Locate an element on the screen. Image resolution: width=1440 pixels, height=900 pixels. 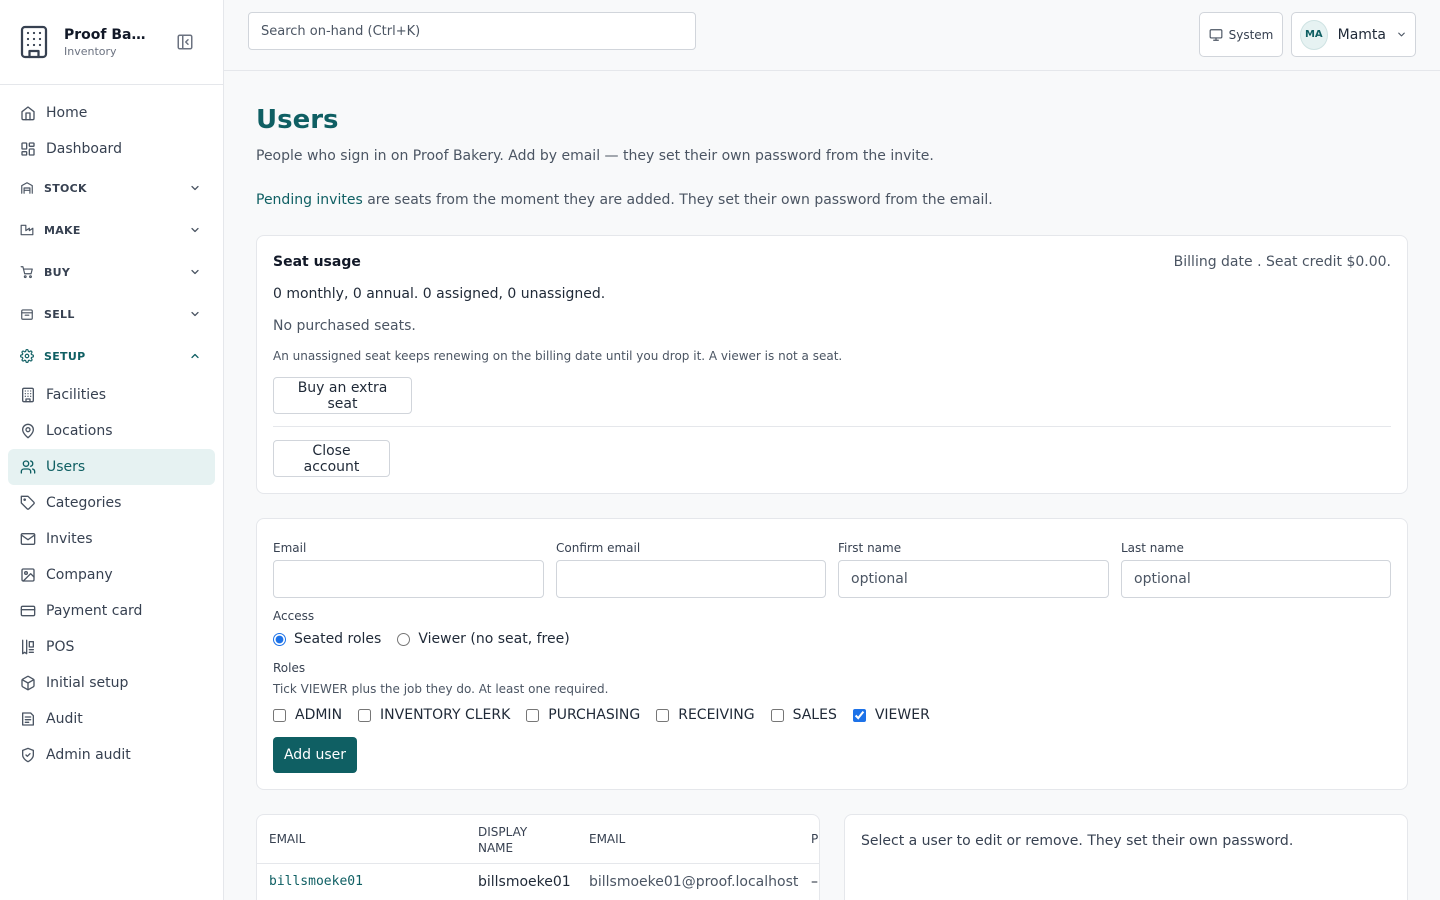
roles-label: Roles is located at coordinates (289, 668).